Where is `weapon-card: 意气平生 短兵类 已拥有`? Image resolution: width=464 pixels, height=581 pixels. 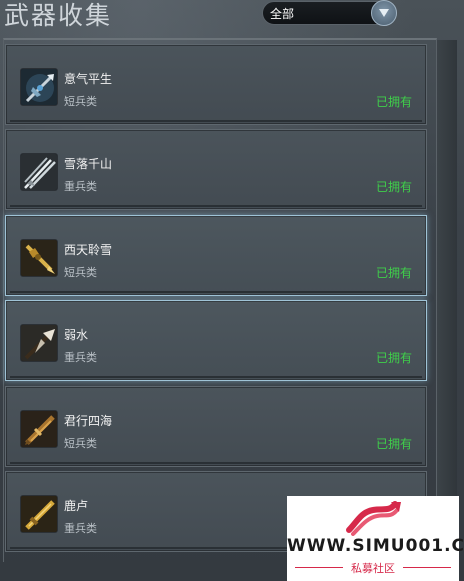
weapon-card: 意气平生 短兵类 已拥有 is located at coordinates (216, 84).